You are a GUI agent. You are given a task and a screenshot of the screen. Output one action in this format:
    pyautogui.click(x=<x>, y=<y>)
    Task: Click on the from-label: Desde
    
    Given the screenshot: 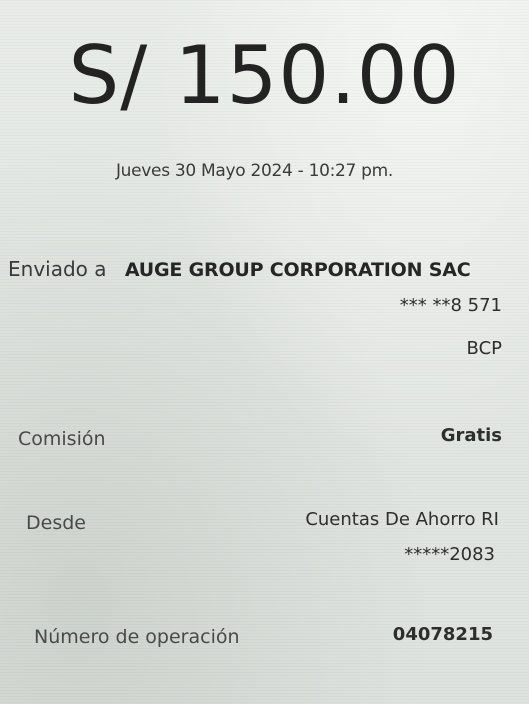 What is the action you would take?
    pyautogui.click(x=56, y=523)
    